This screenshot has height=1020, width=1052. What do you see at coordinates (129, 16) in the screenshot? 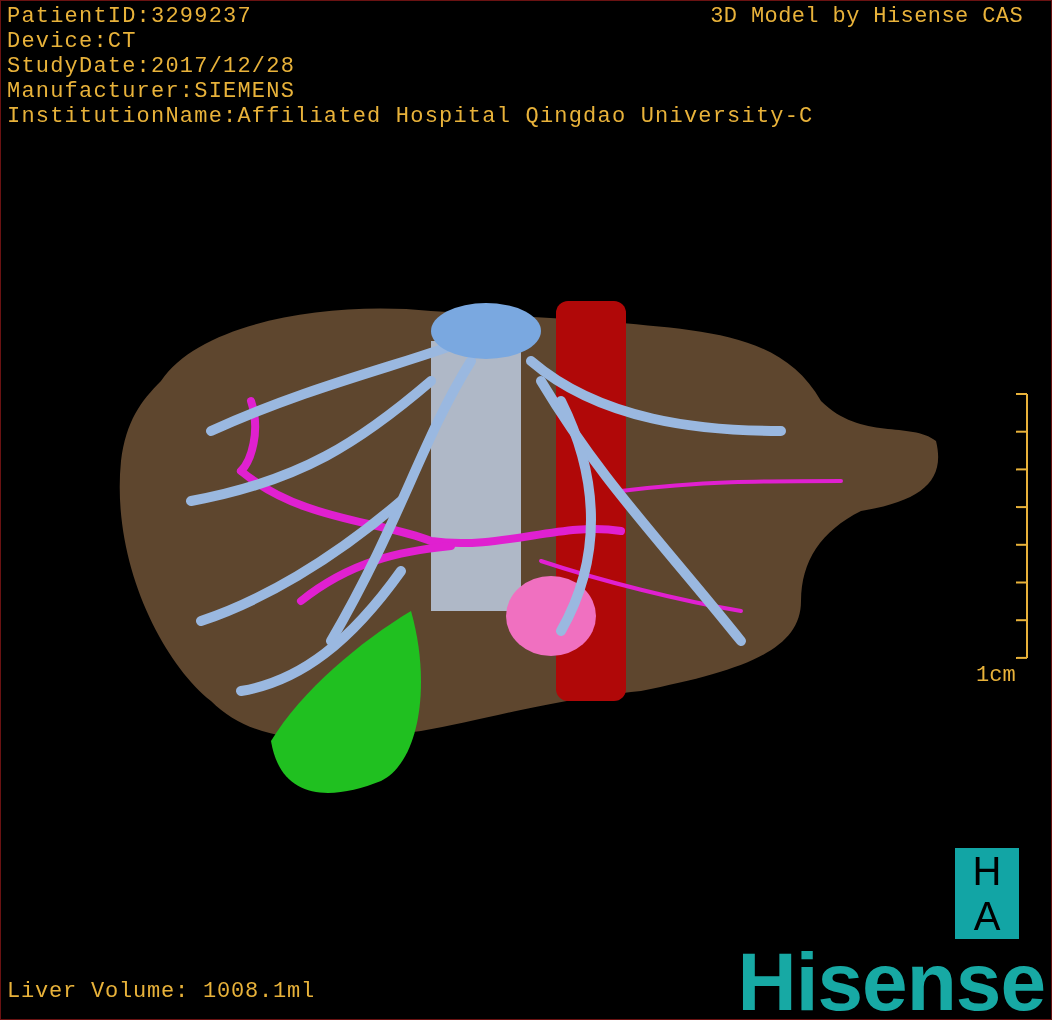
I see `study-info-line: PatientID:3299237` at bounding box center [129, 16].